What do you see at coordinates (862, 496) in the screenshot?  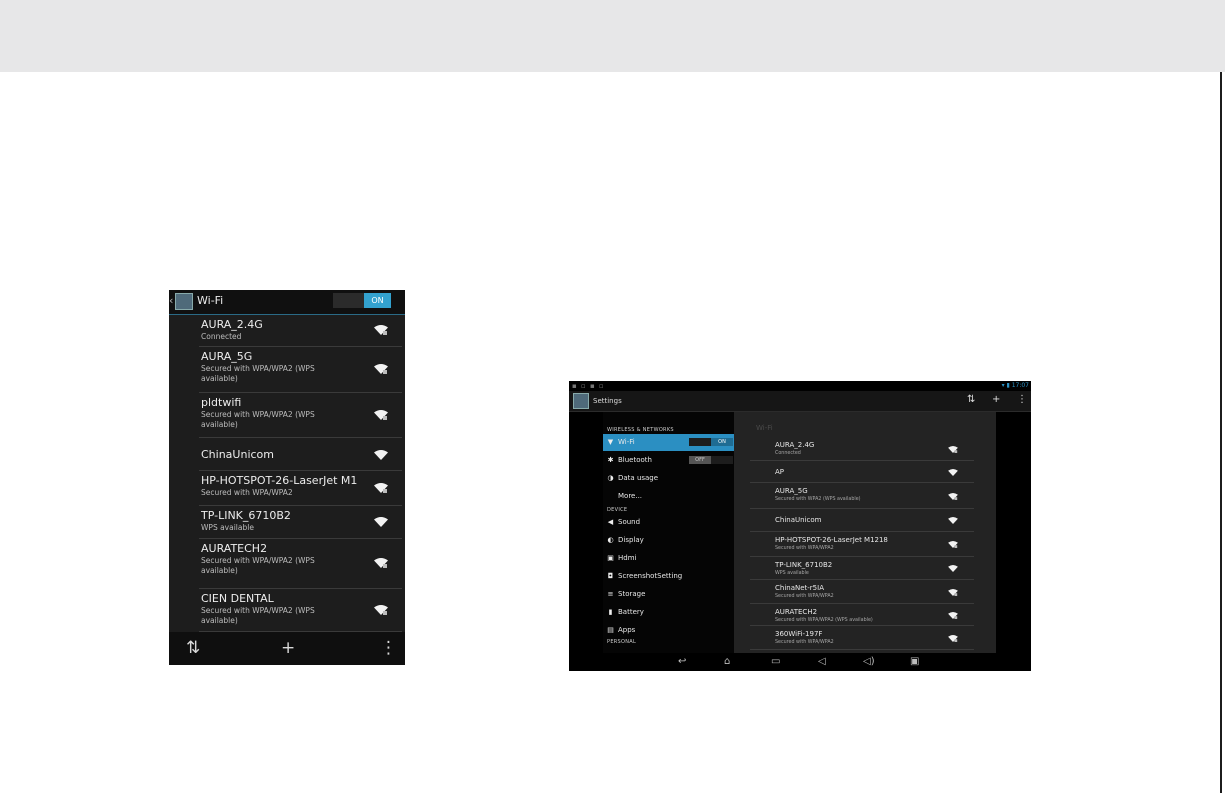 I see `network-item: AURA_5G Secured with WPA2 (WPS available)` at bounding box center [862, 496].